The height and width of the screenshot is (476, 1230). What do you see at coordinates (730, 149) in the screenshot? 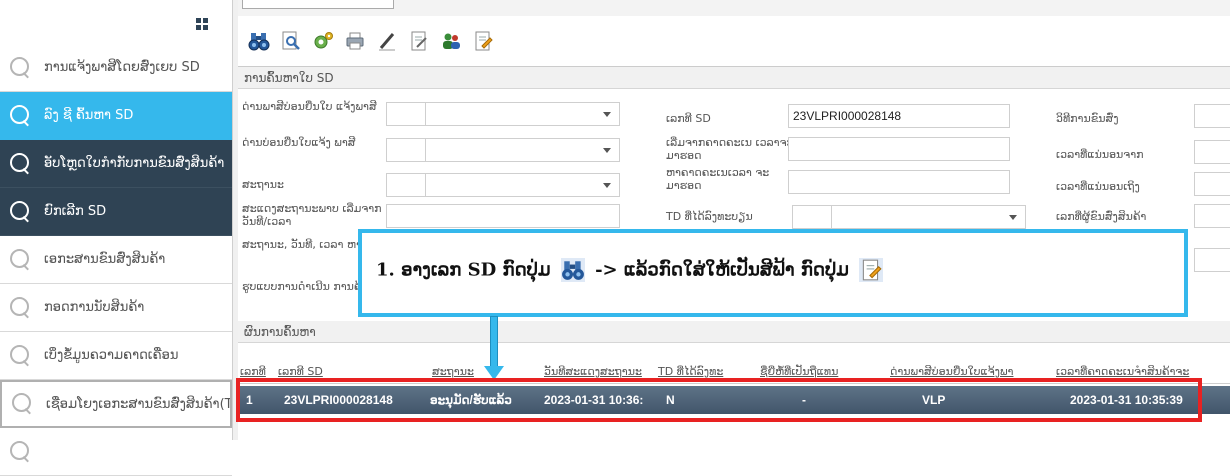
I see `from-time-label: ເລີ່ມຈາກຄາດຄະເນ ເວລາຈະມາຮອດ` at bounding box center [730, 149].